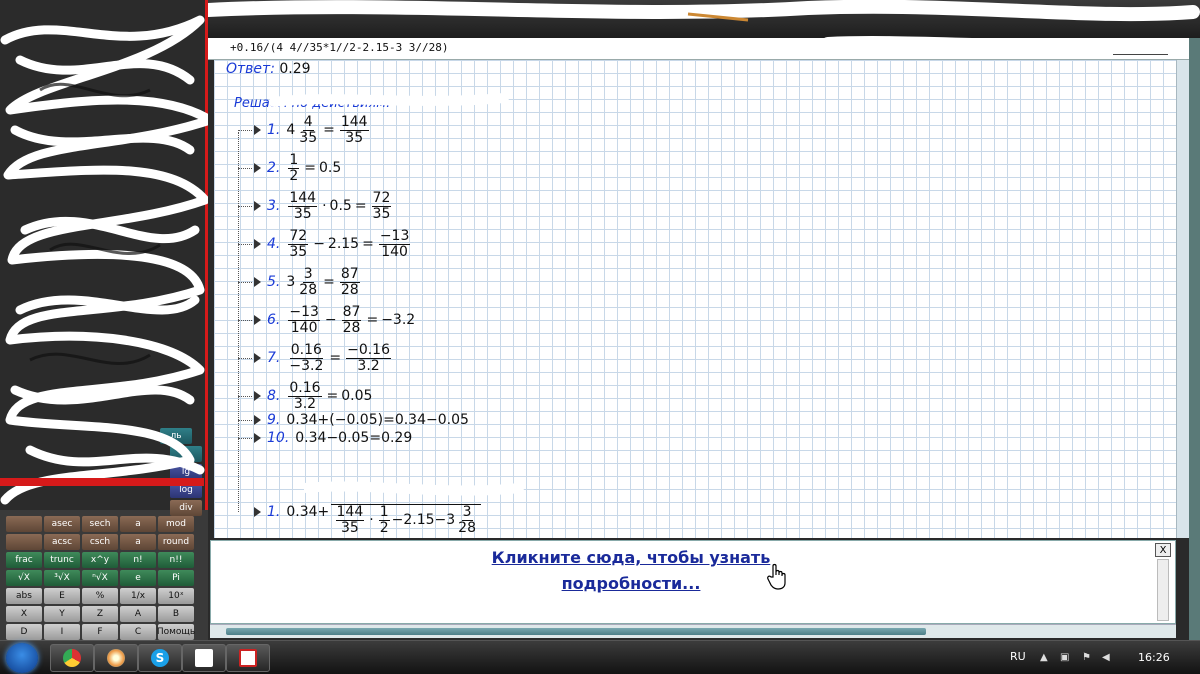 This screenshot has height=674, width=1200. Describe the element at coordinates (274, 358) in the screenshot. I see `step-number: 7.` at that location.